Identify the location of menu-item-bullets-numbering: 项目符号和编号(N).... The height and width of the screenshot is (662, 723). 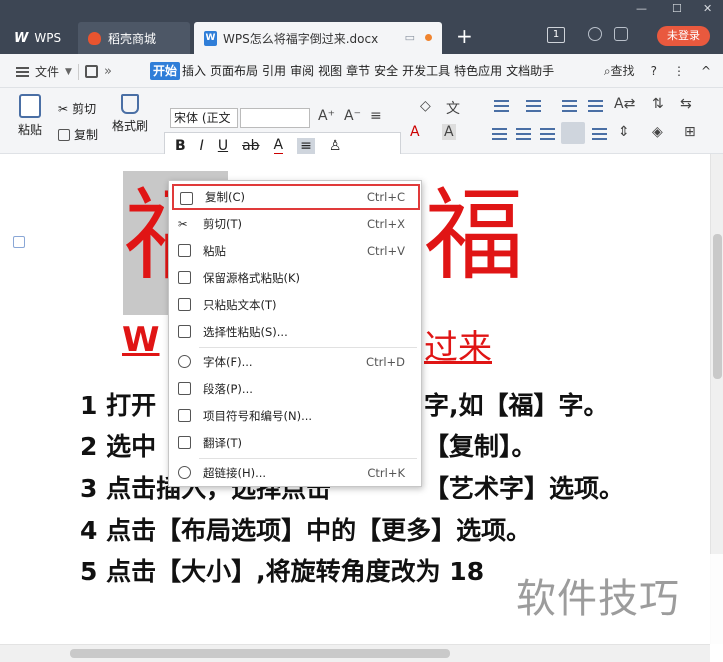
(295, 416).